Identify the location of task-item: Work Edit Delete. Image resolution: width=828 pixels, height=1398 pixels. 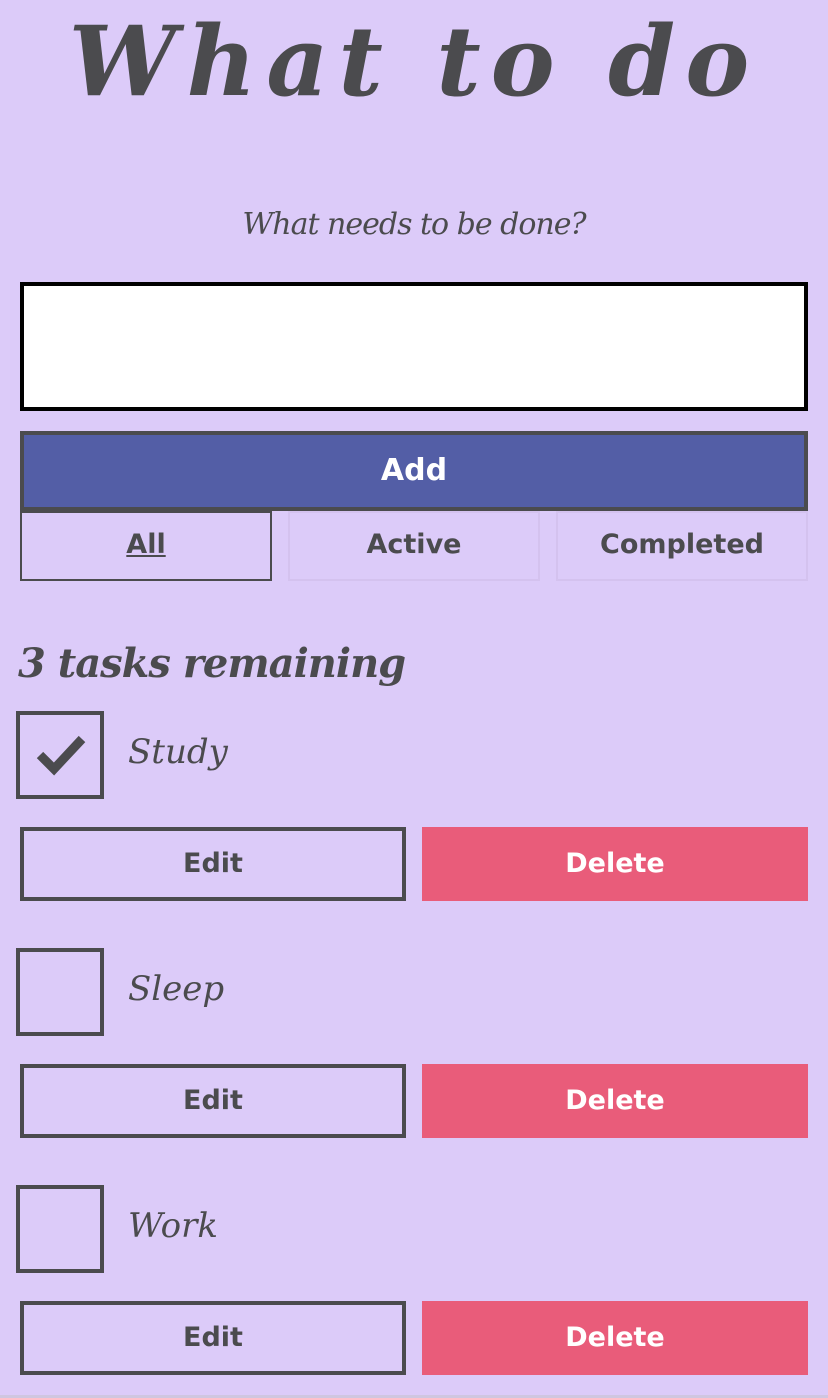
(414, 1285).